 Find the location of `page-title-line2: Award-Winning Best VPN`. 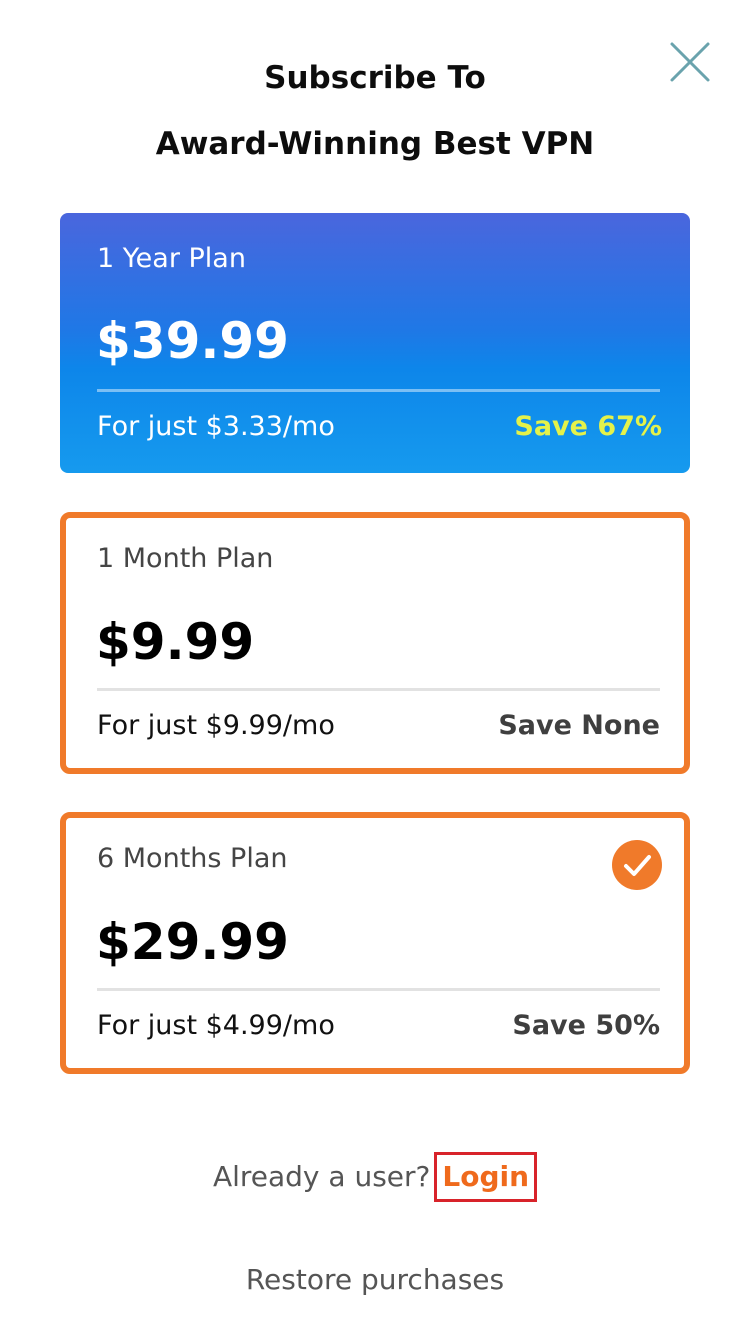

page-title-line2: Award-Winning Best VPN is located at coordinates (375, 144).